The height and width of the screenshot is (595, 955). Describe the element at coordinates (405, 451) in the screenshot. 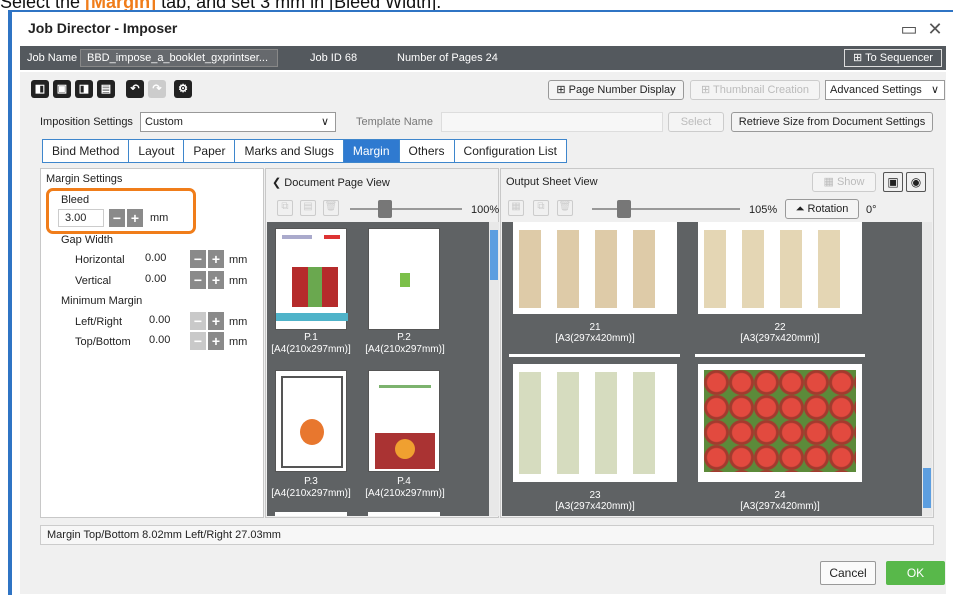

I see `page-4-photo` at that location.